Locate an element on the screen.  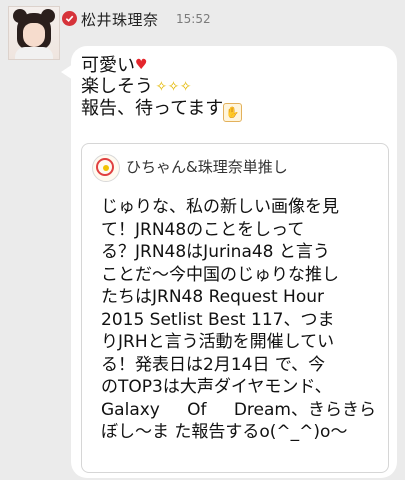
quote-line: 2015 Setlist Best 117、つま is located at coordinates (218, 319).